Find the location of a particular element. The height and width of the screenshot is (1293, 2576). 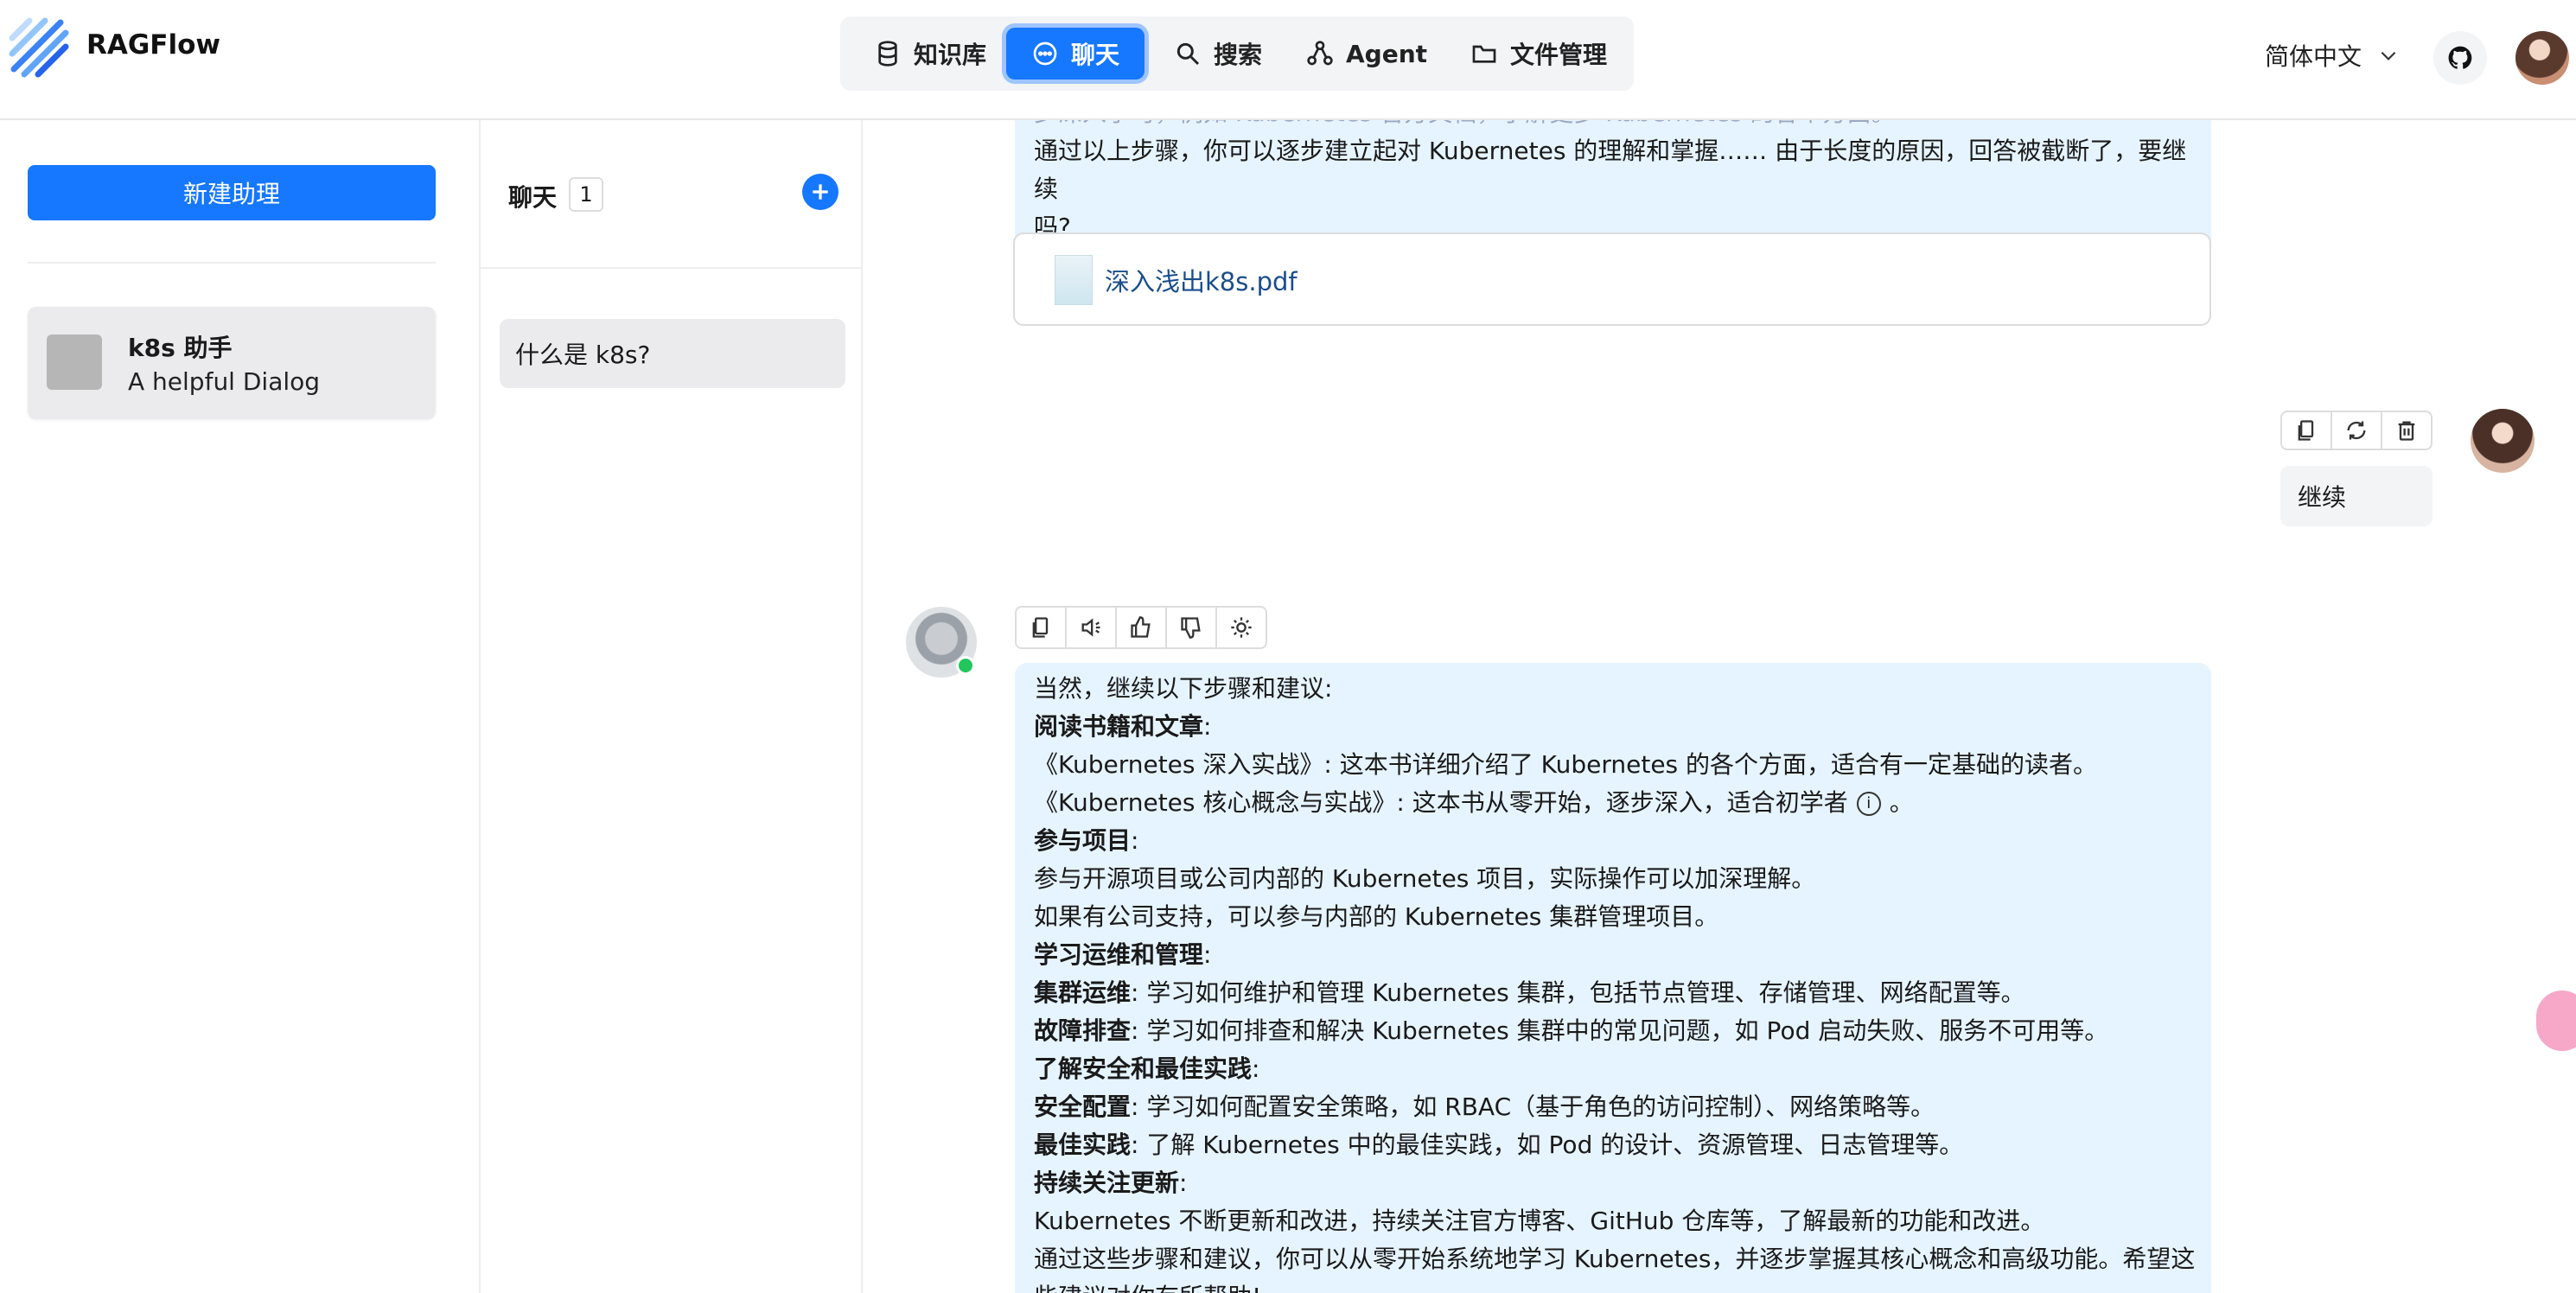

online-status-dot is located at coordinates (965, 665).